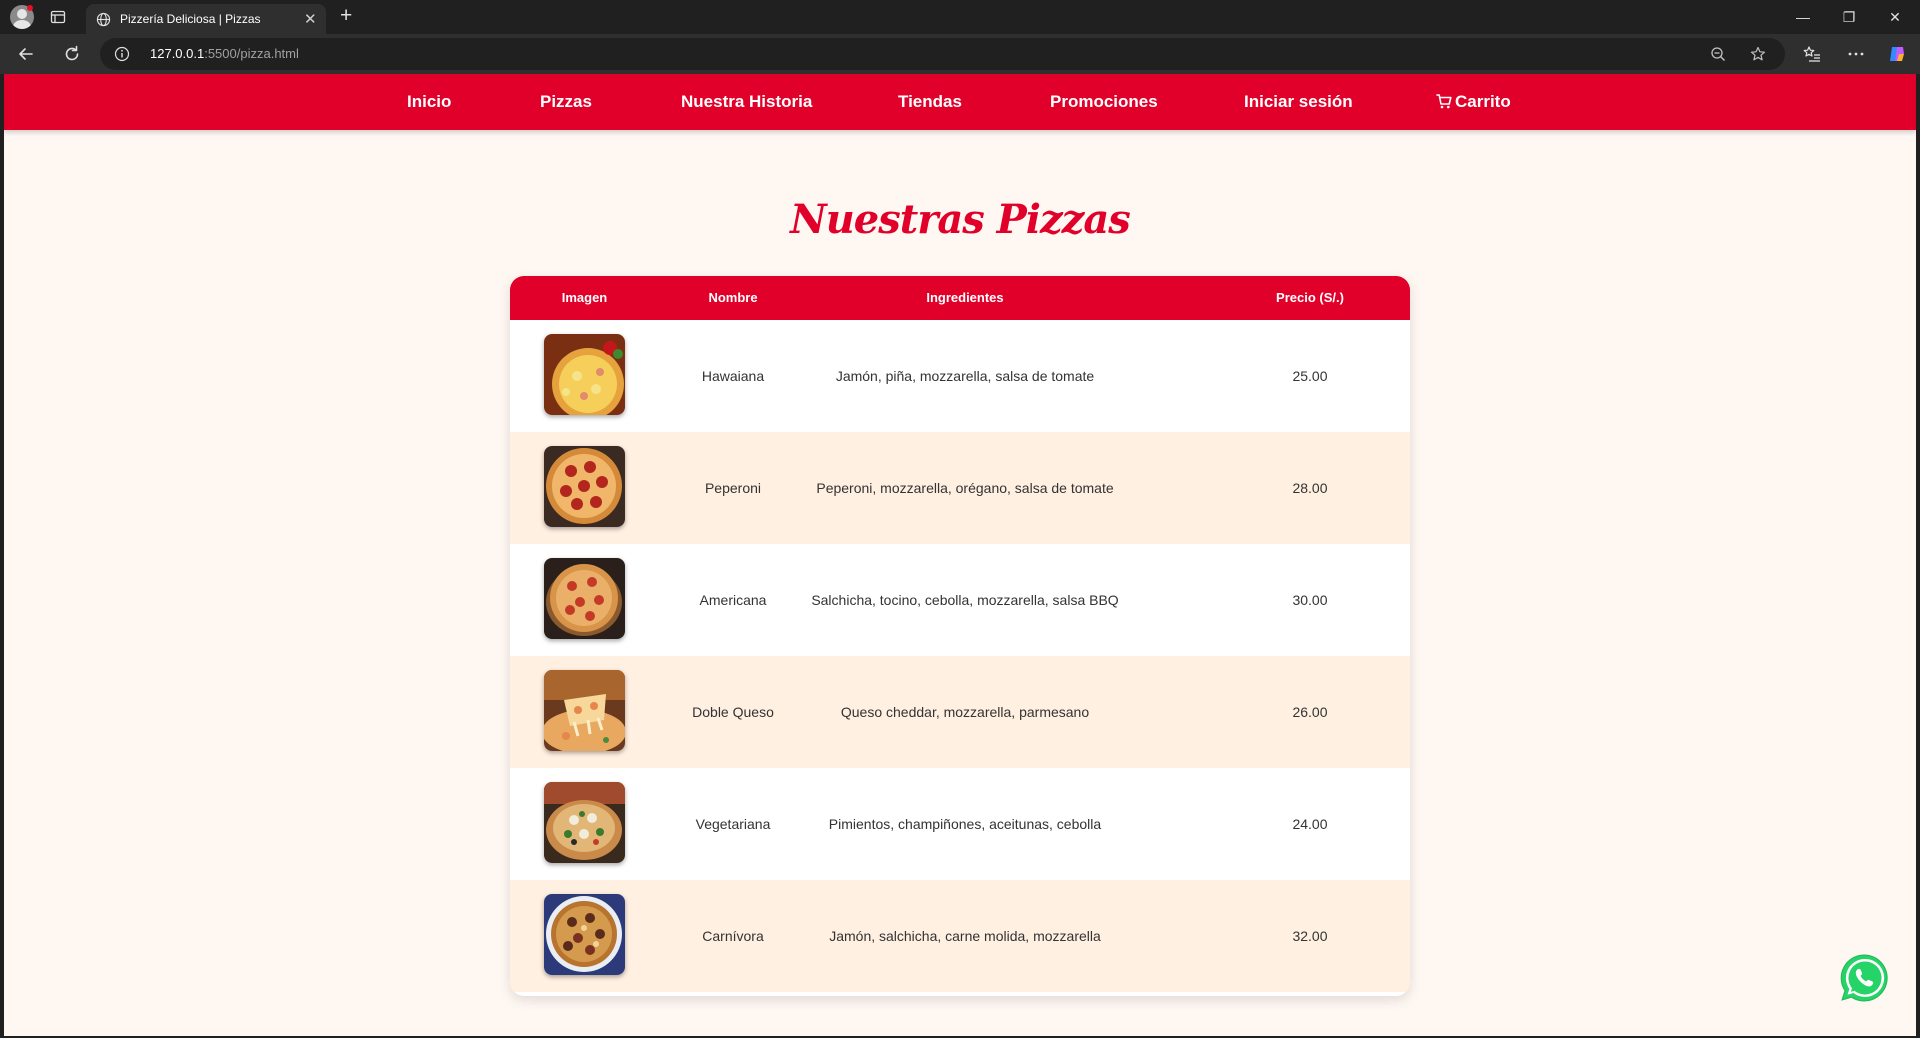 This screenshot has height=1038, width=1920. What do you see at coordinates (1310, 600) in the screenshot?
I see `pizza-price: 30.00` at bounding box center [1310, 600].